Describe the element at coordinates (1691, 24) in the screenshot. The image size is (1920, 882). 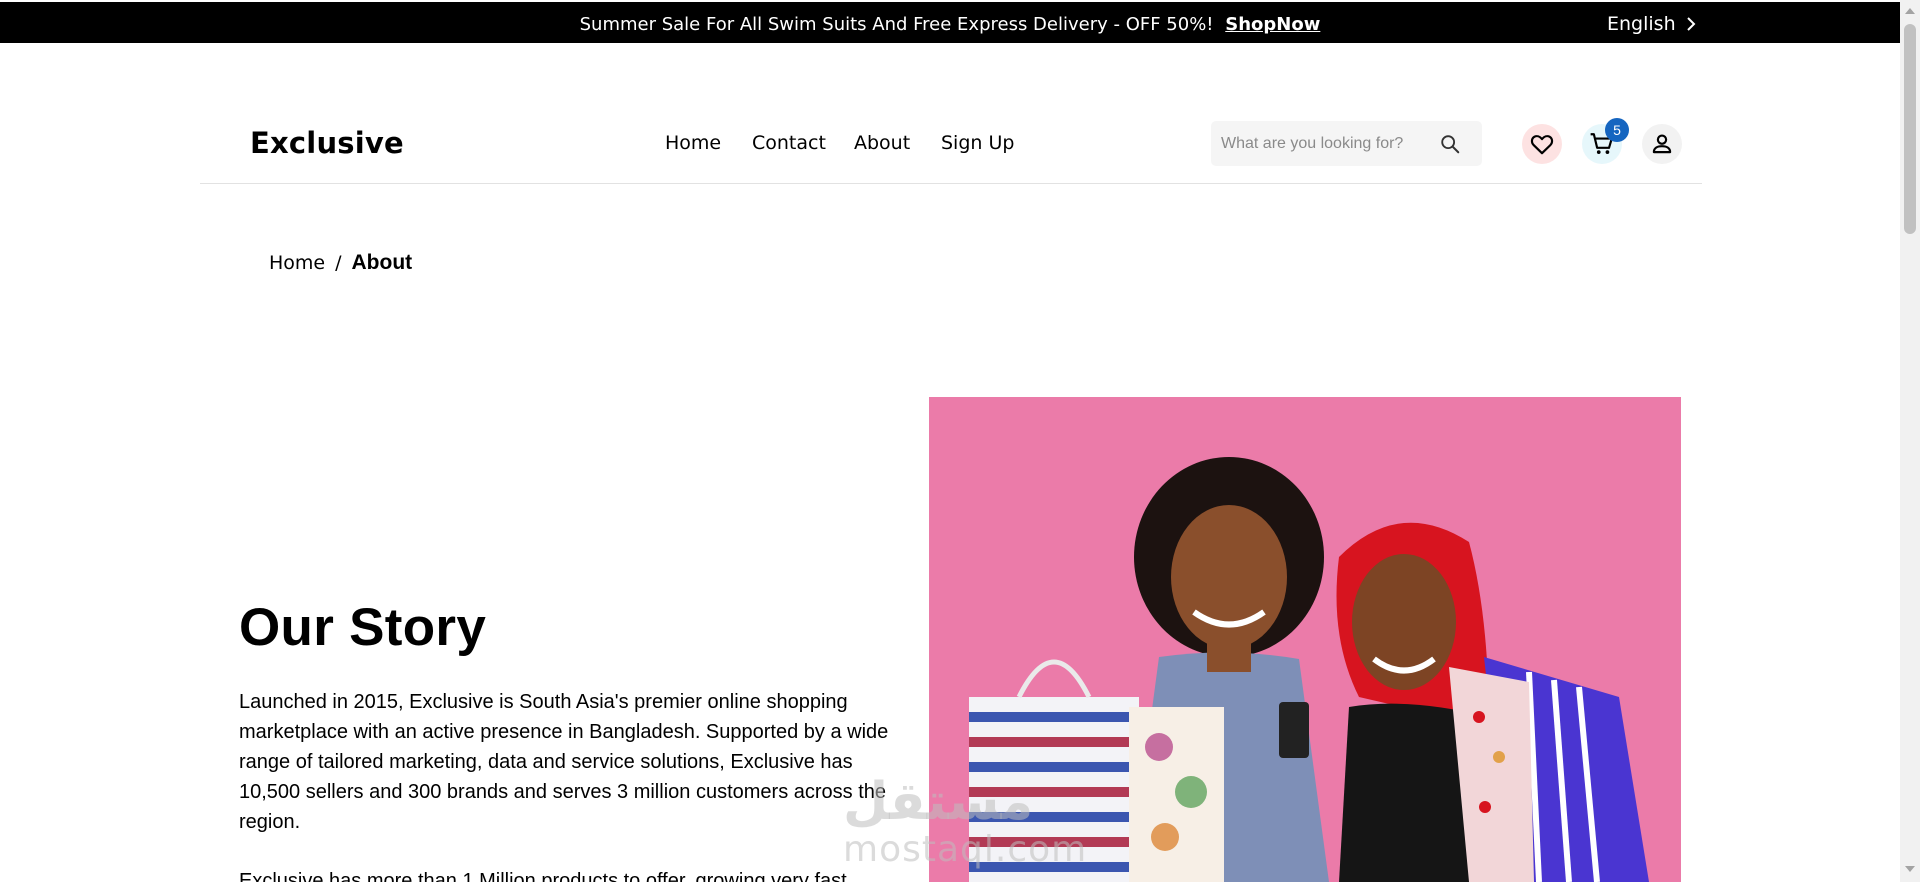
I see `chevron-right-icon` at that location.